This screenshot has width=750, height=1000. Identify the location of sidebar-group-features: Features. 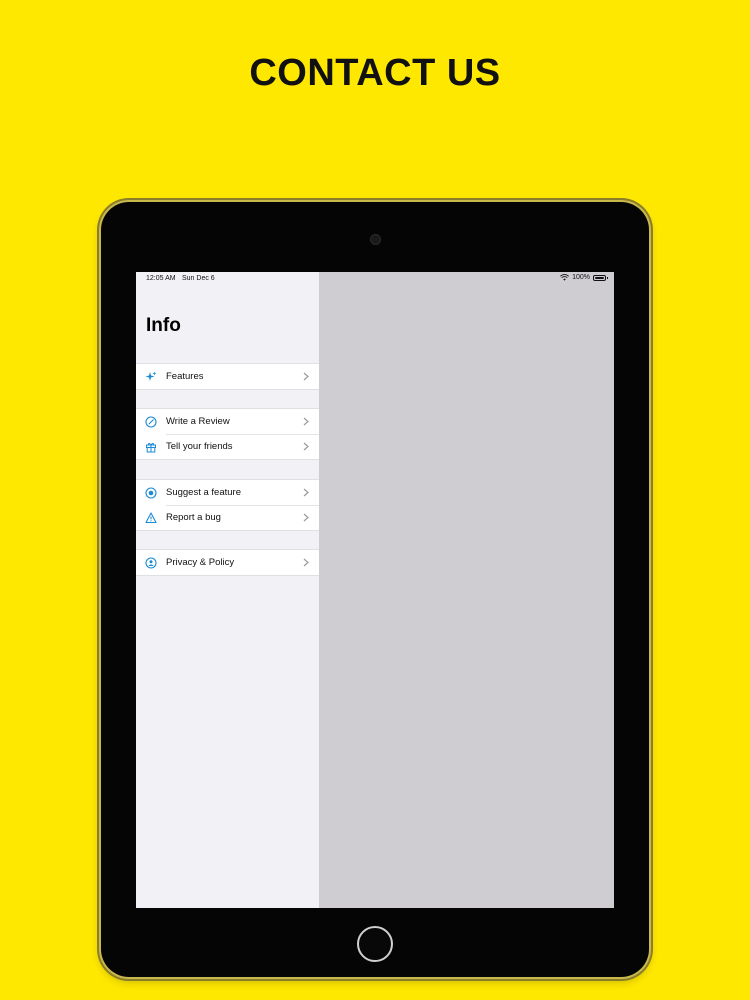
(227, 376).